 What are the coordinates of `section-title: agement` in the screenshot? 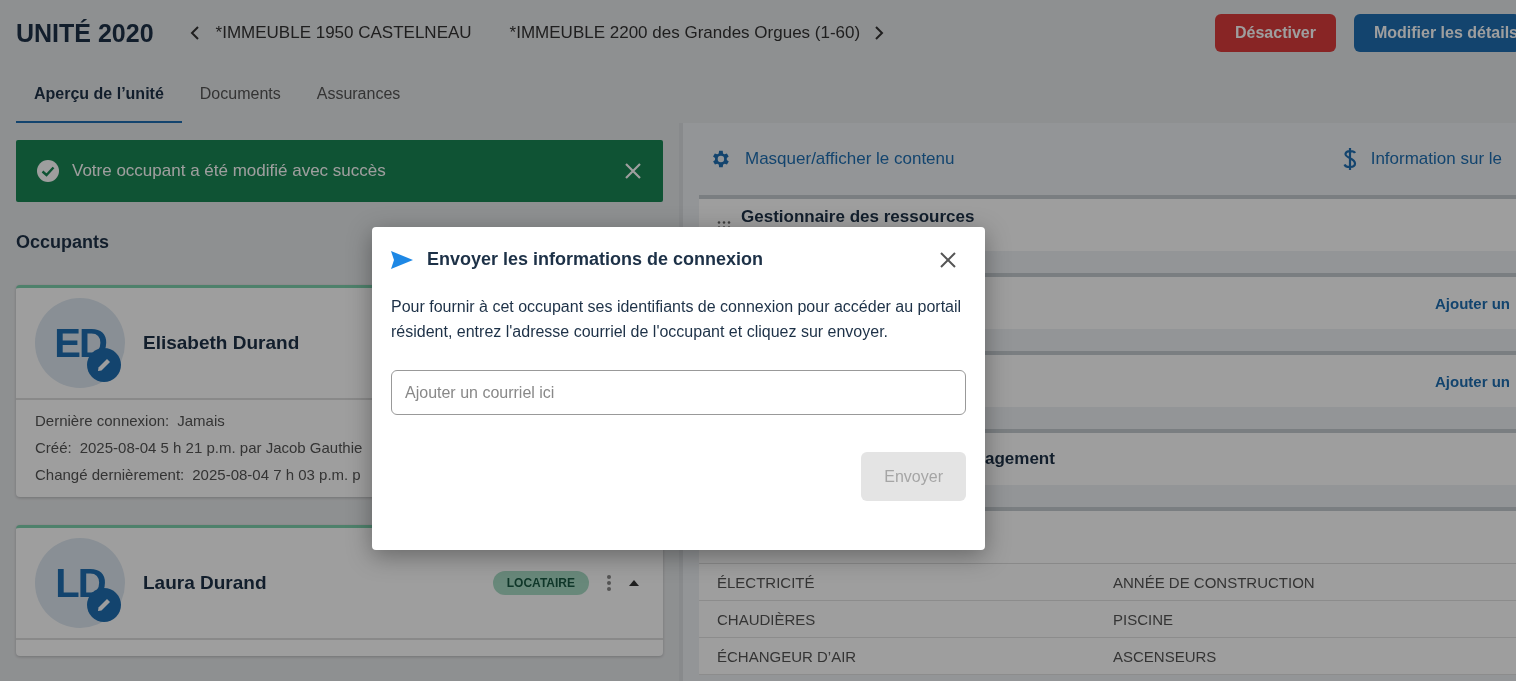 It's located at (1020, 459).